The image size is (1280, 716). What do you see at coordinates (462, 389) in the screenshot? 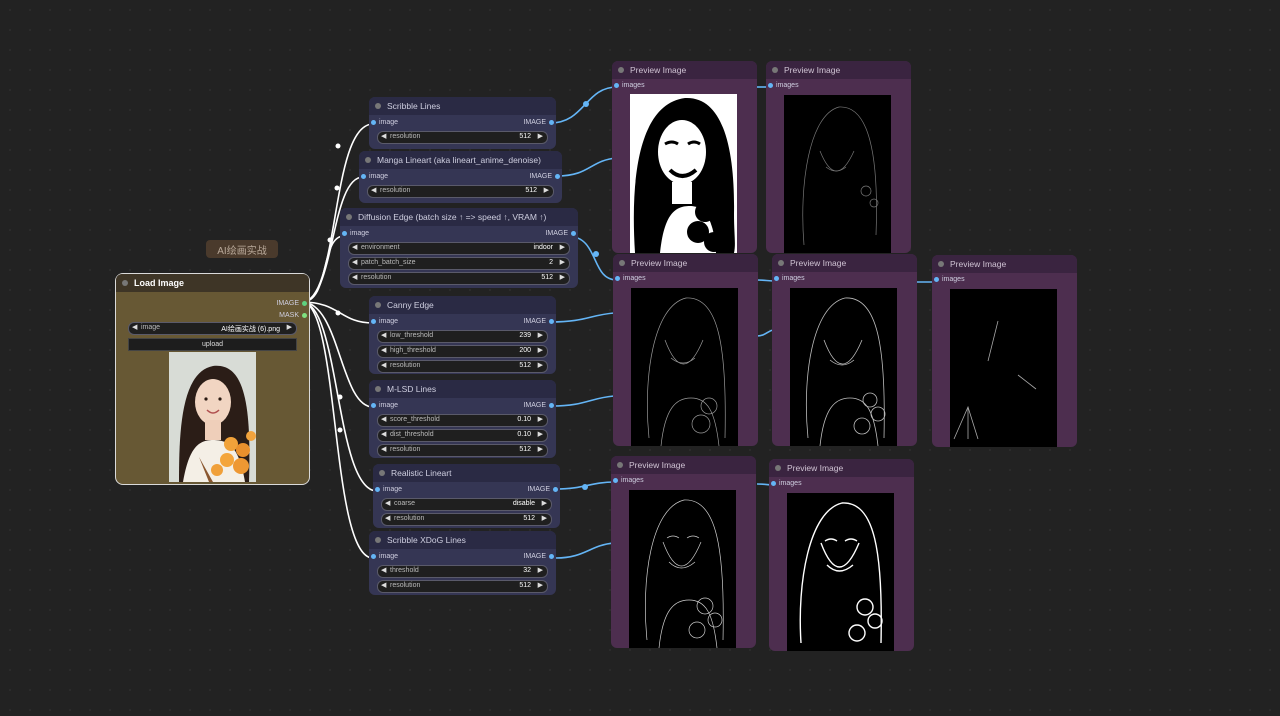
I see `node-title-bar: M-LSD Lines` at bounding box center [462, 389].